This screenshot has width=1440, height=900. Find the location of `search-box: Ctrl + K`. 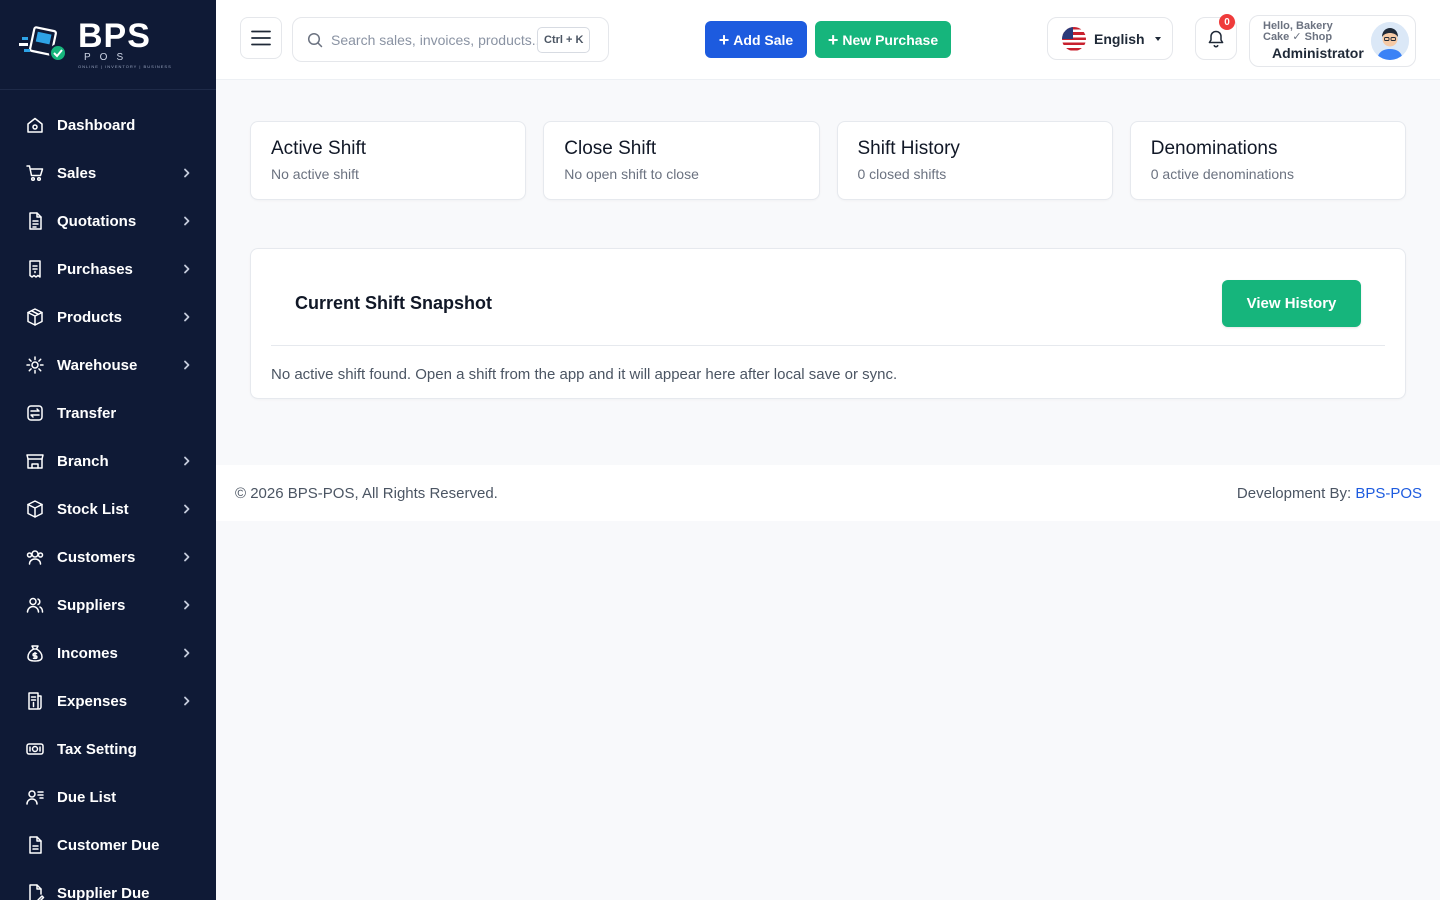

search-box: Ctrl + K is located at coordinates (450, 39).